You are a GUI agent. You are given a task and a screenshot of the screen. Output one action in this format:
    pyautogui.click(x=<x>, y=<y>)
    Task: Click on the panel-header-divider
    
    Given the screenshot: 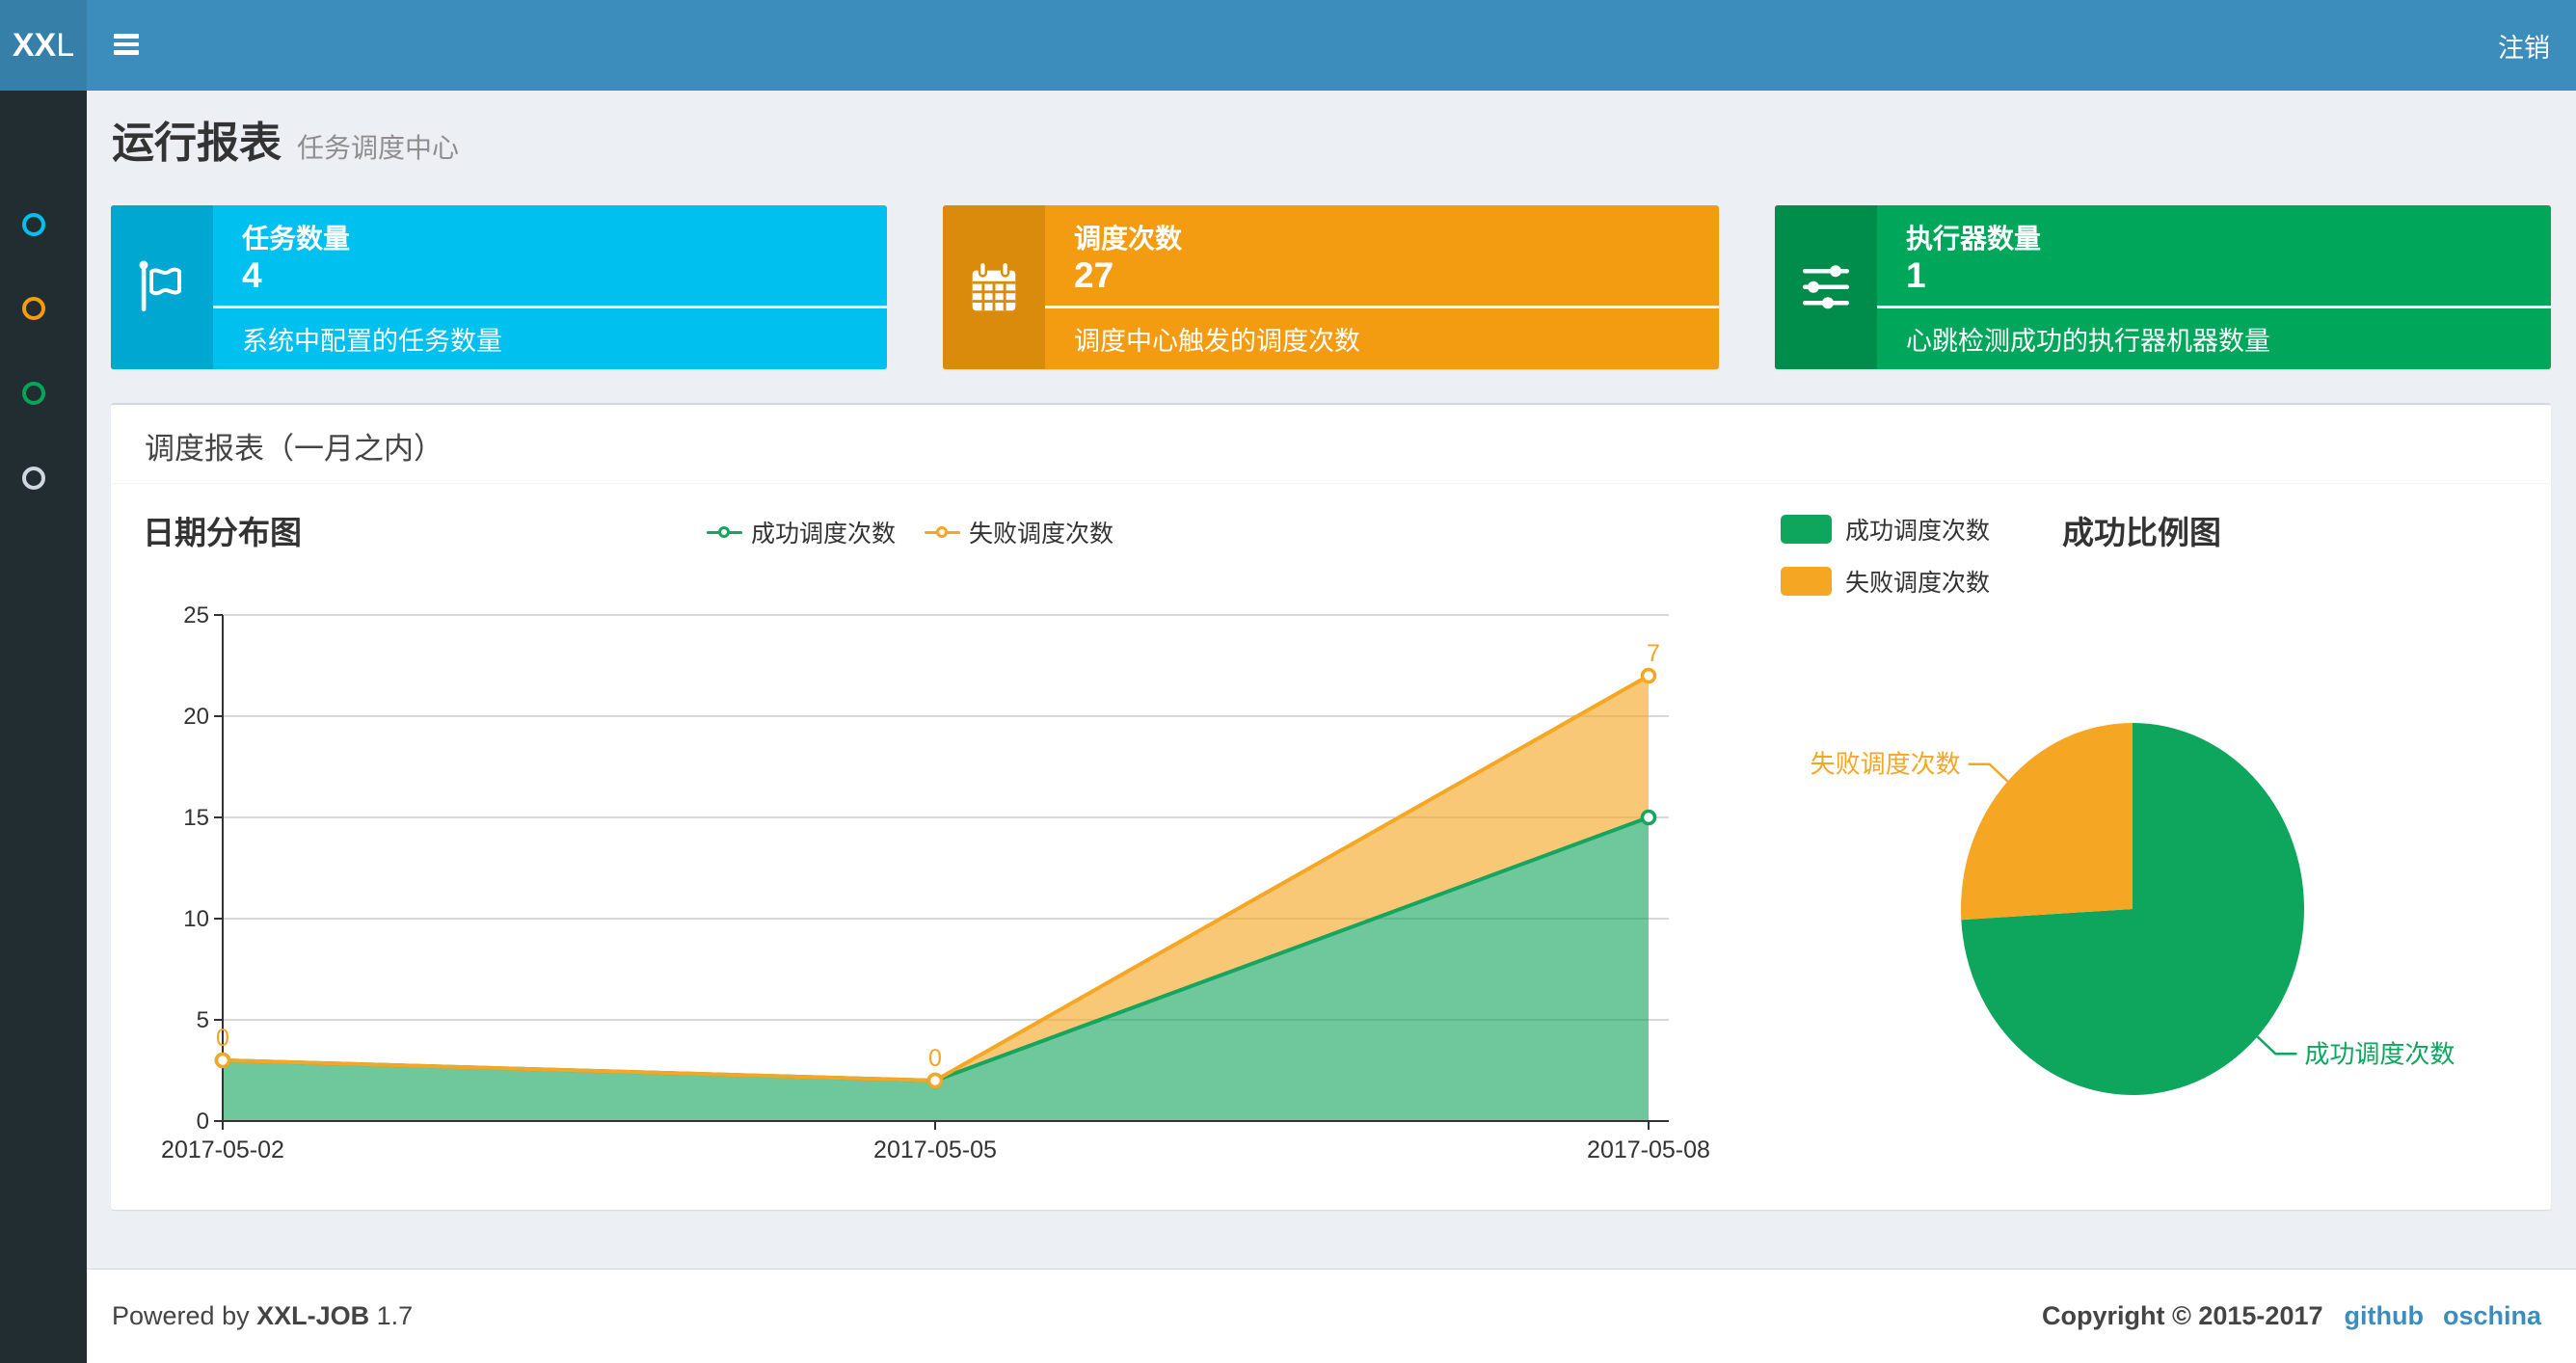 What is the action you would take?
    pyautogui.click(x=1331, y=483)
    